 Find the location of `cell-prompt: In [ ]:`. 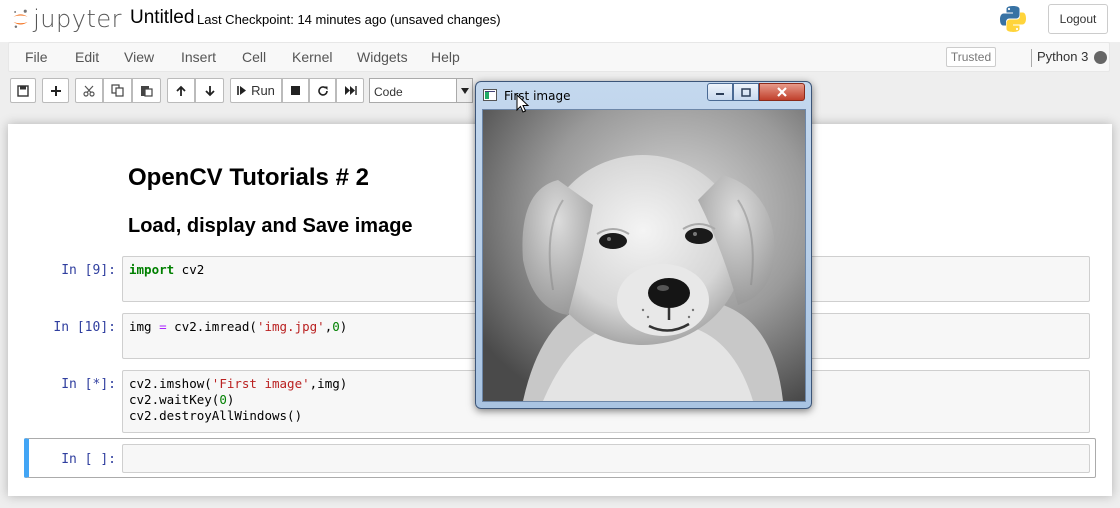

cell-prompt: In [ ]: is located at coordinates (88, 459).